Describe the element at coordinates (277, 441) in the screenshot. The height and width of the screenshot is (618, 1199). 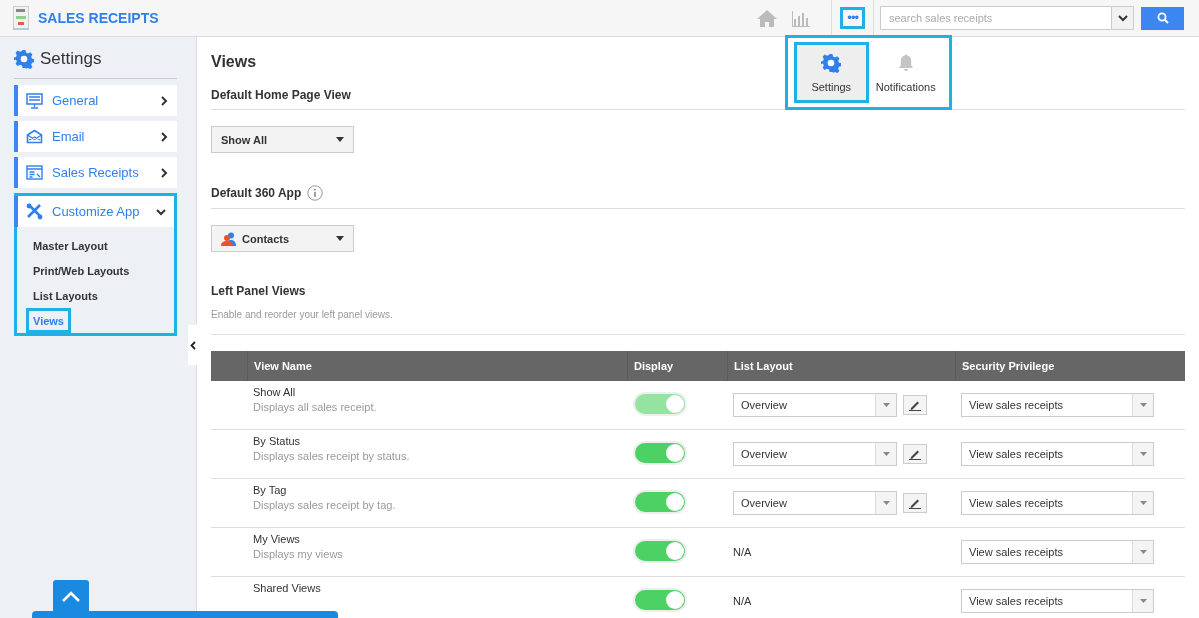
I see `view-name: By Status` at that location.